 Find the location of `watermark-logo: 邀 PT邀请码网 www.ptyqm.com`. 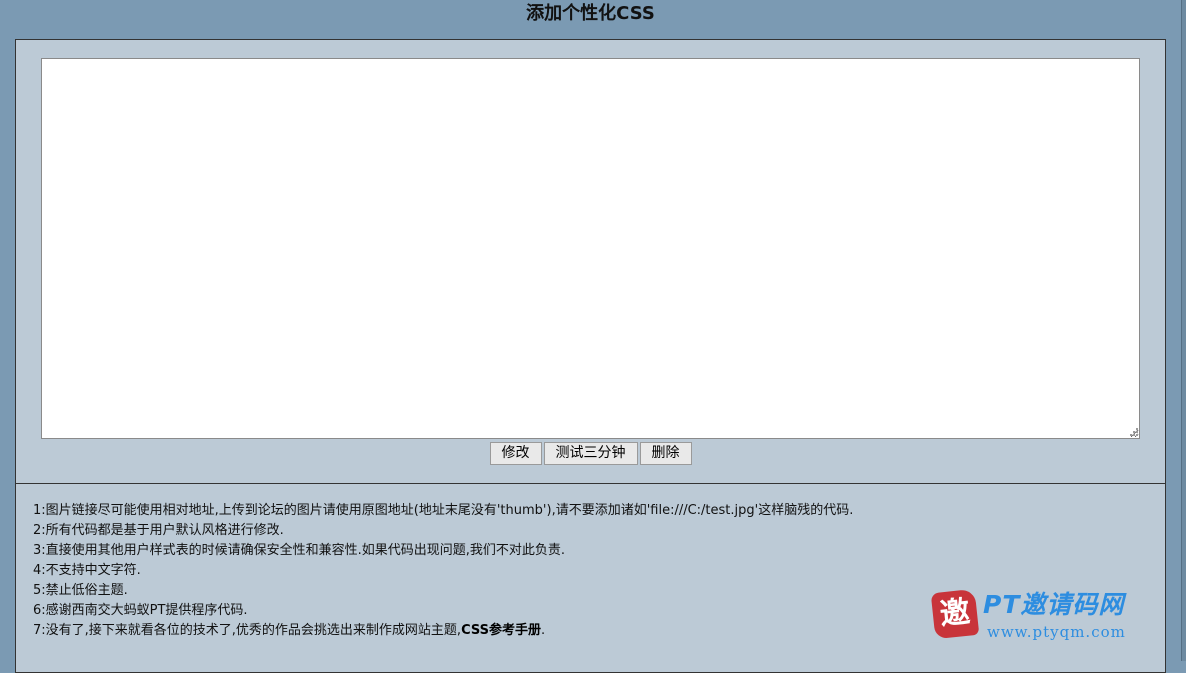

watermark-logo: 邀 PT邀请码网 www.ptyqm.com is located at coordinates (1050, 616).